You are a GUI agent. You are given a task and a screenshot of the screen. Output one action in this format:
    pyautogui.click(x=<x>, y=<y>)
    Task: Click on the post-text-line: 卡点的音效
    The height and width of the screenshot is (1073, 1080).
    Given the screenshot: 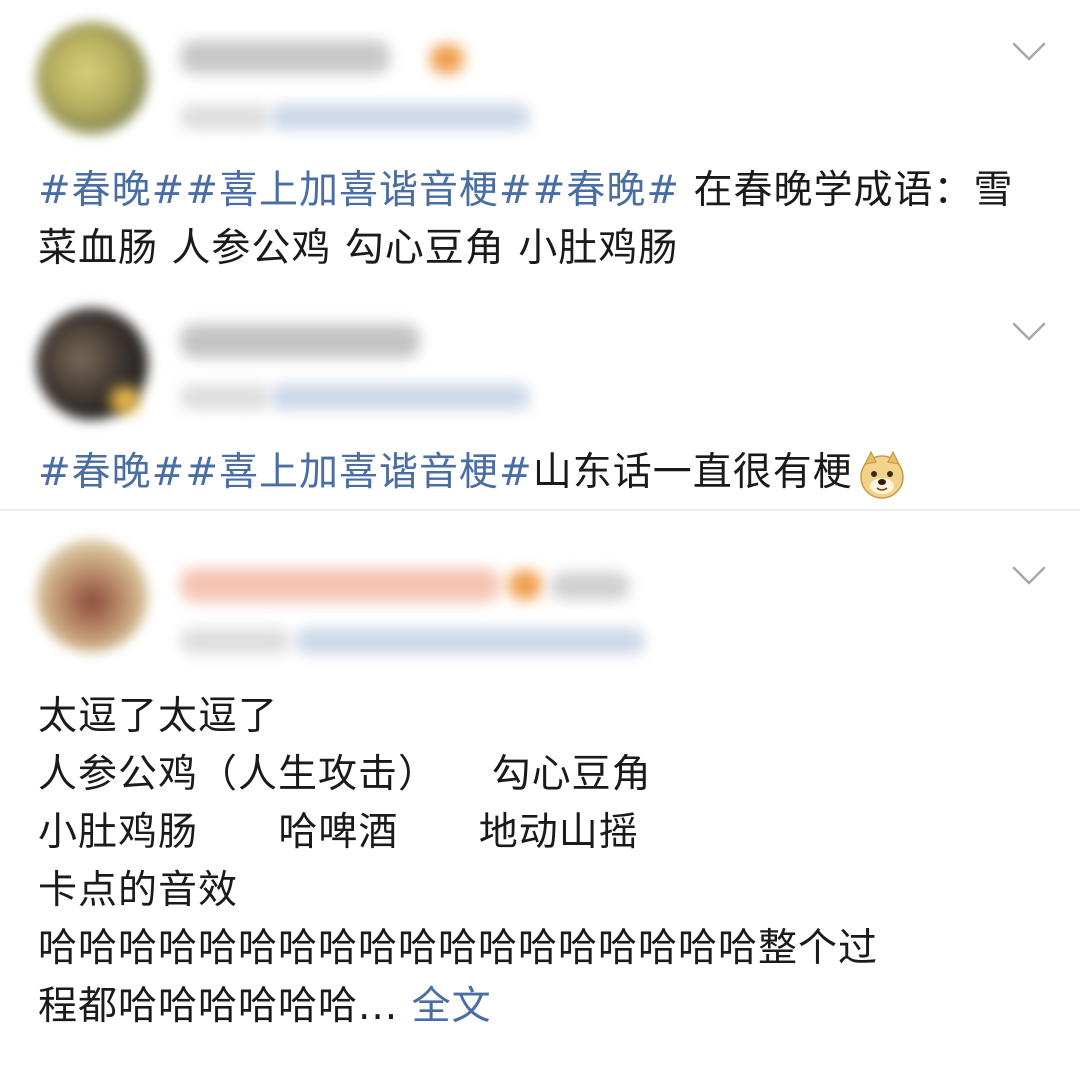 What is the action you would take?
    pyautogui.click(x=138, y=890)
    